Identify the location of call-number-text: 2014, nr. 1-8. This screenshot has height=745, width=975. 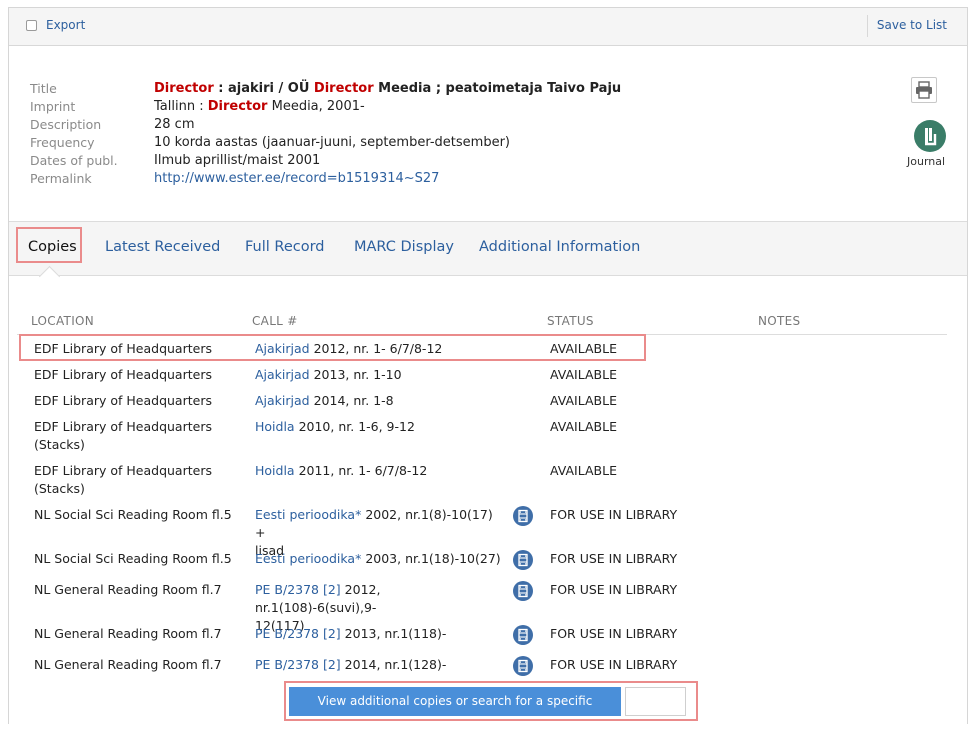
(353, 400).